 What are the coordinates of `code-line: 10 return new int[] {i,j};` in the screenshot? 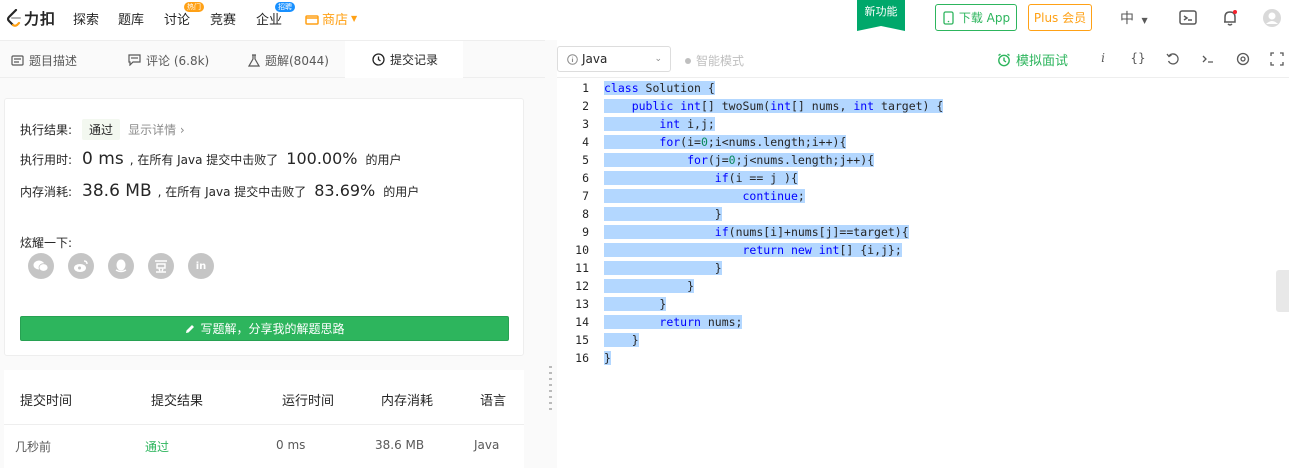 It's located at (907, 250).